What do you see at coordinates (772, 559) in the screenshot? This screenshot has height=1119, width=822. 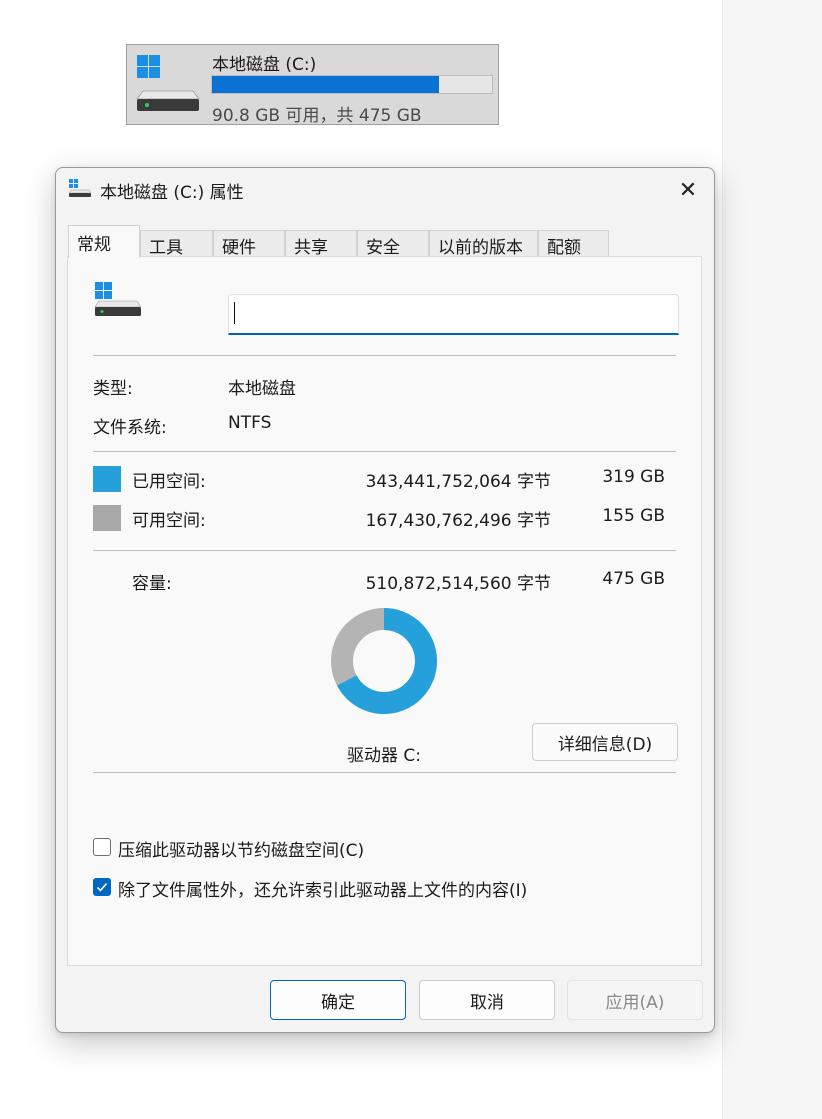 I see `background-panel` at bounding box center [772, 559].